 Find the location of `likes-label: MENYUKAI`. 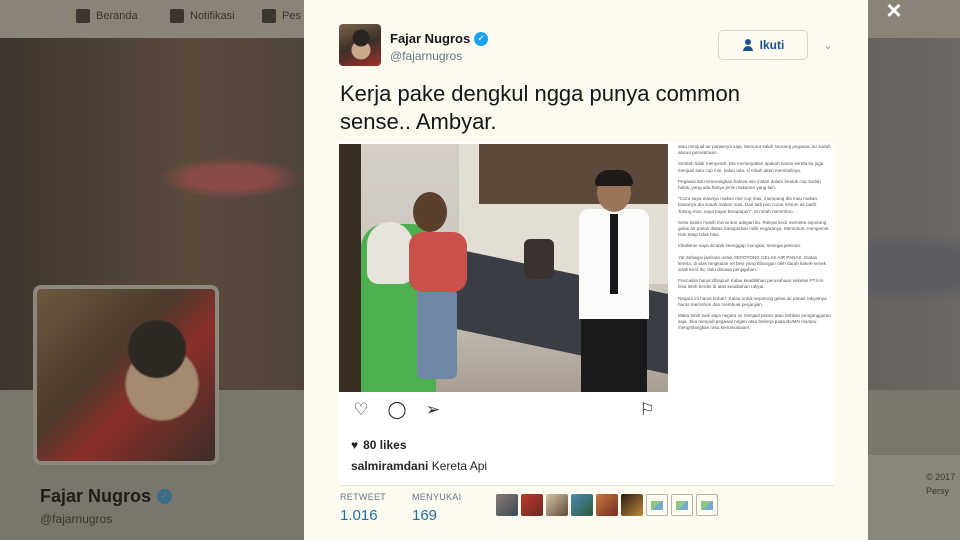

likes-label: MENYUKAI is located at coordinates (437, 497).